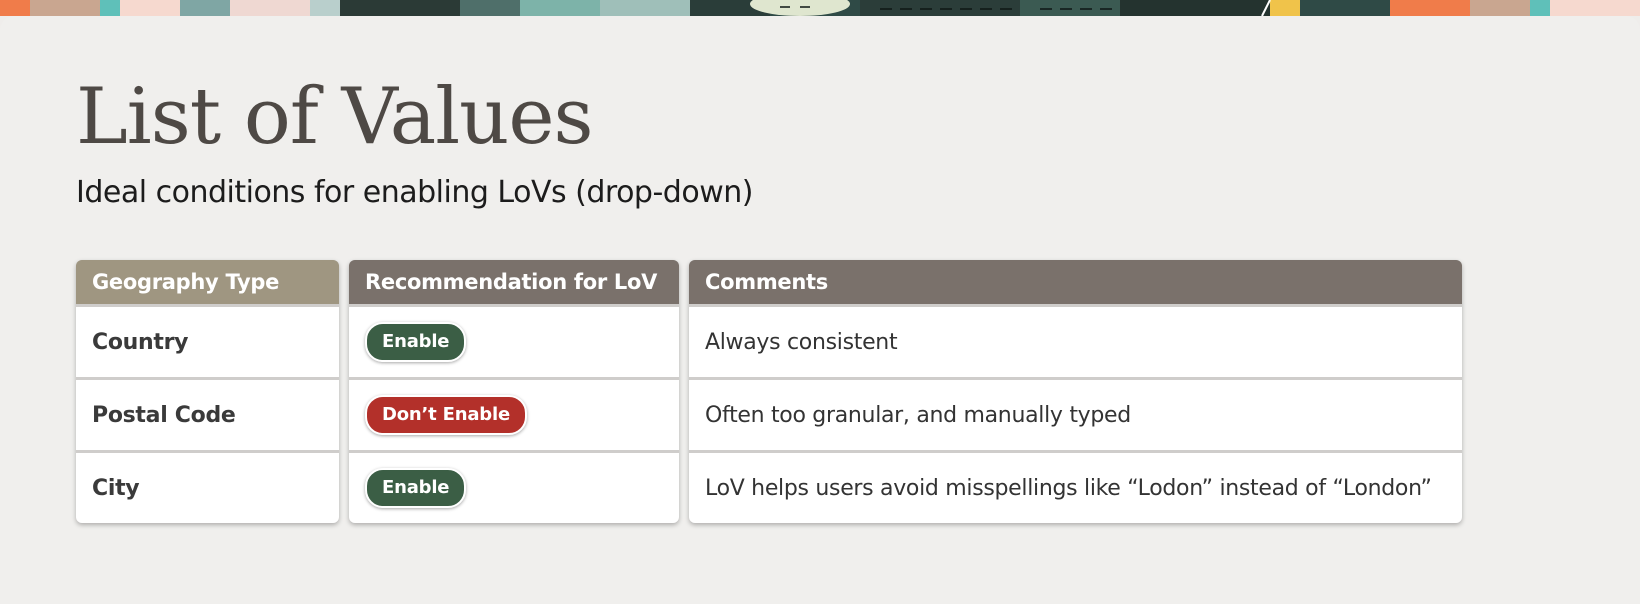  What do you see at coordinates (514, 342) in the screenshot?
I see `cell-recommendation-country: Enable` at bounding box center [514, 342].